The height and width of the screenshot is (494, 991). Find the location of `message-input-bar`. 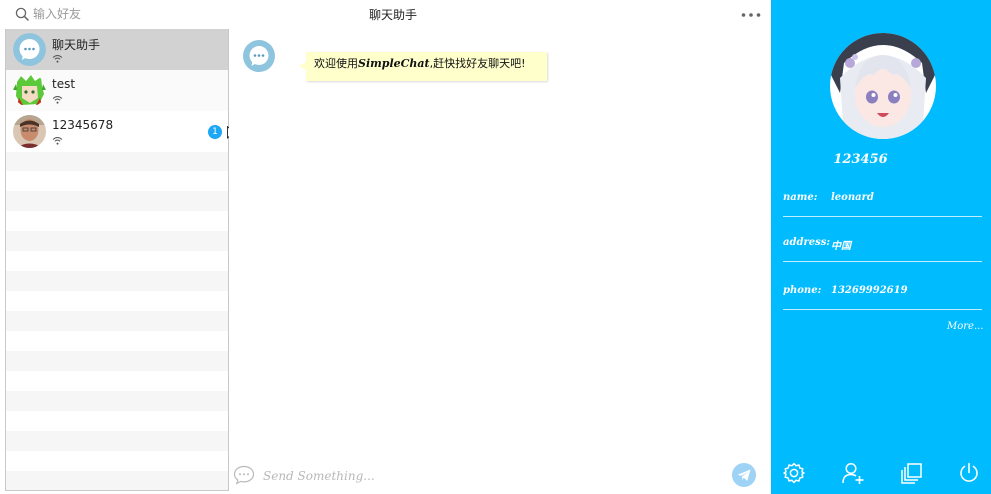

message-input-bar is located at coordinates (499, 477).